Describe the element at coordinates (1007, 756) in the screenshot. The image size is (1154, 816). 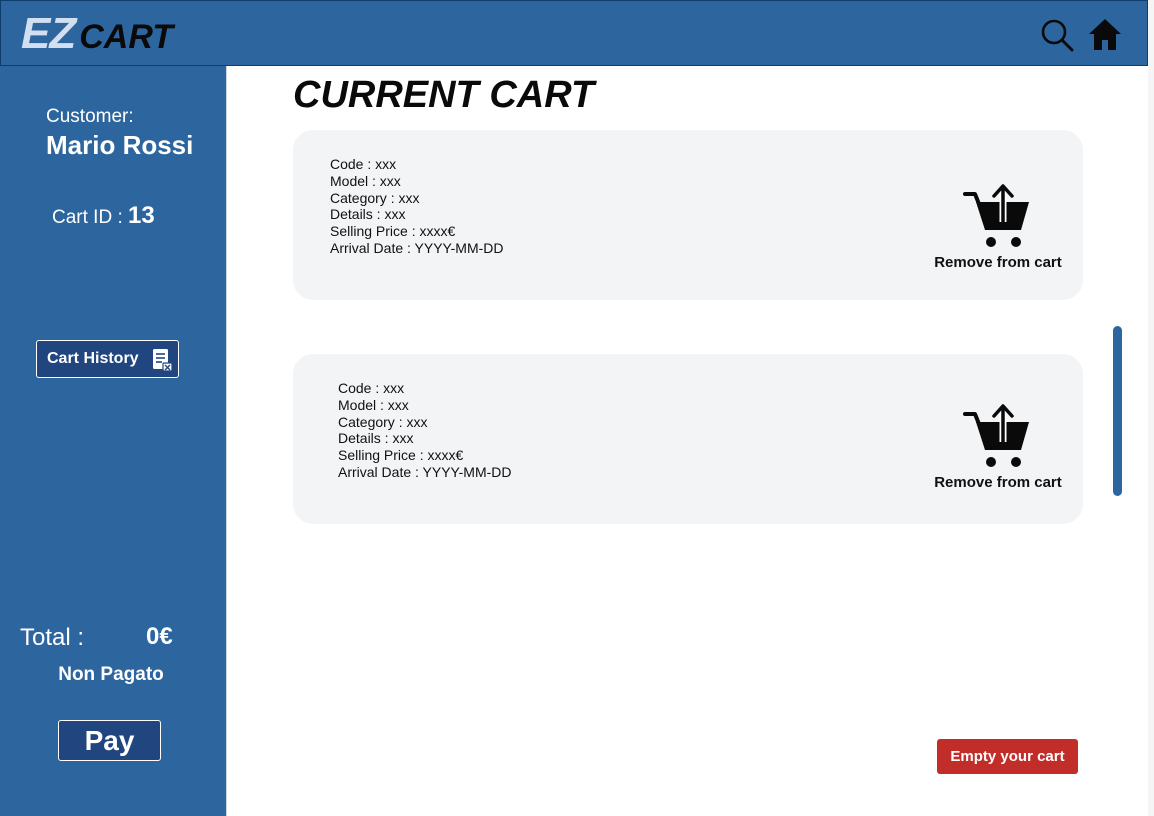
I see `empty-cart-button: Empty your cart` at that location.